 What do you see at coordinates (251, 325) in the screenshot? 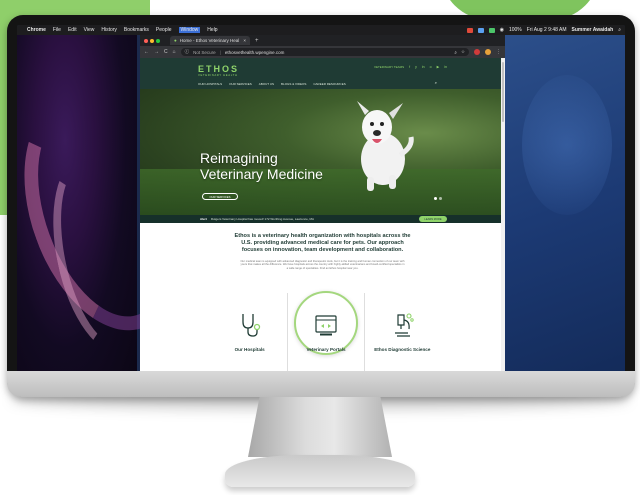
I see `stethoscope-icon` at bounding box center [251, 325].